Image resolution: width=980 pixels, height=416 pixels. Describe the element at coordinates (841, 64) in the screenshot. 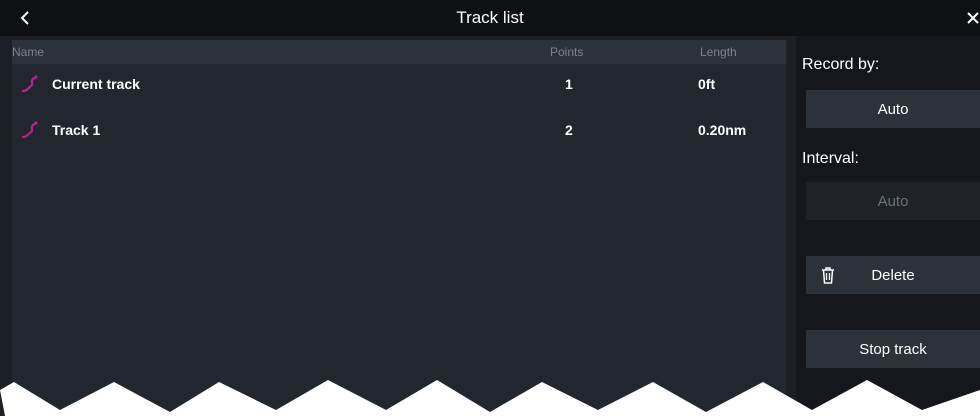

I see `record-by-label: Record by:` at that location.